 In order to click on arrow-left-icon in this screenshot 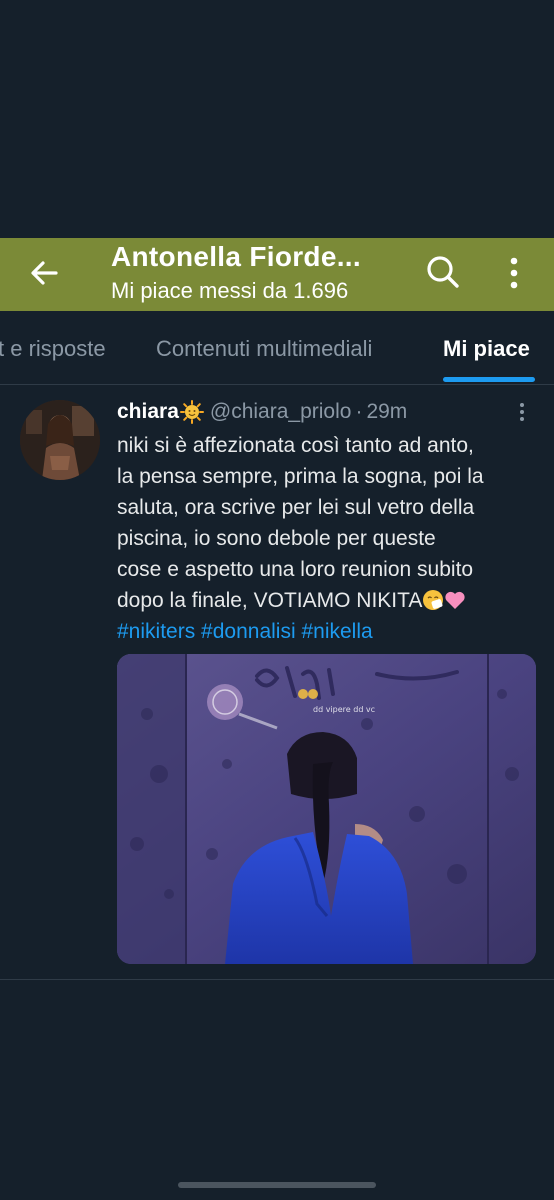, I will do `click(44, 273)`.